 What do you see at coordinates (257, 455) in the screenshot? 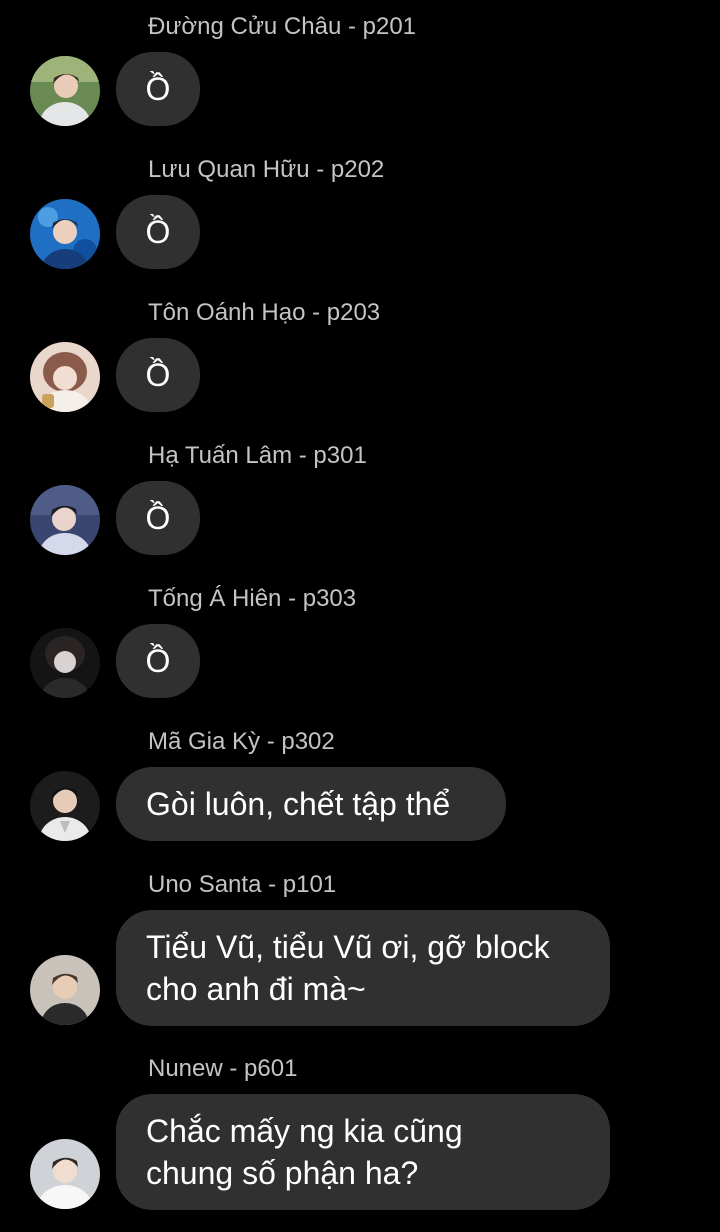
I see `sender-name: Hạ Tuấn Lâm - p301` at bounding box center [257, 455].